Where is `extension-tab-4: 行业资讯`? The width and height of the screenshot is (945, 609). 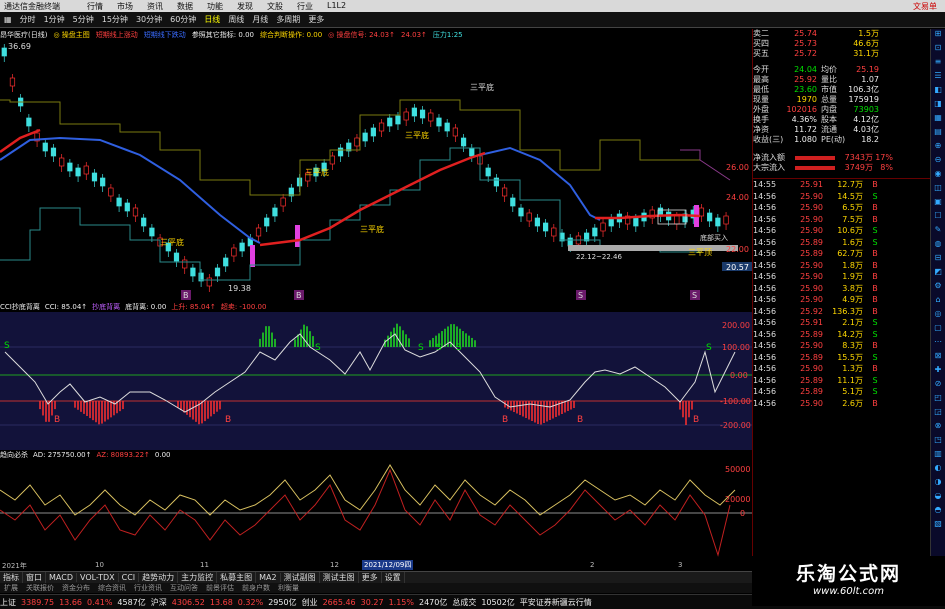 extension-tab-4: 行业资讯 is located at coordinates (148, 588).